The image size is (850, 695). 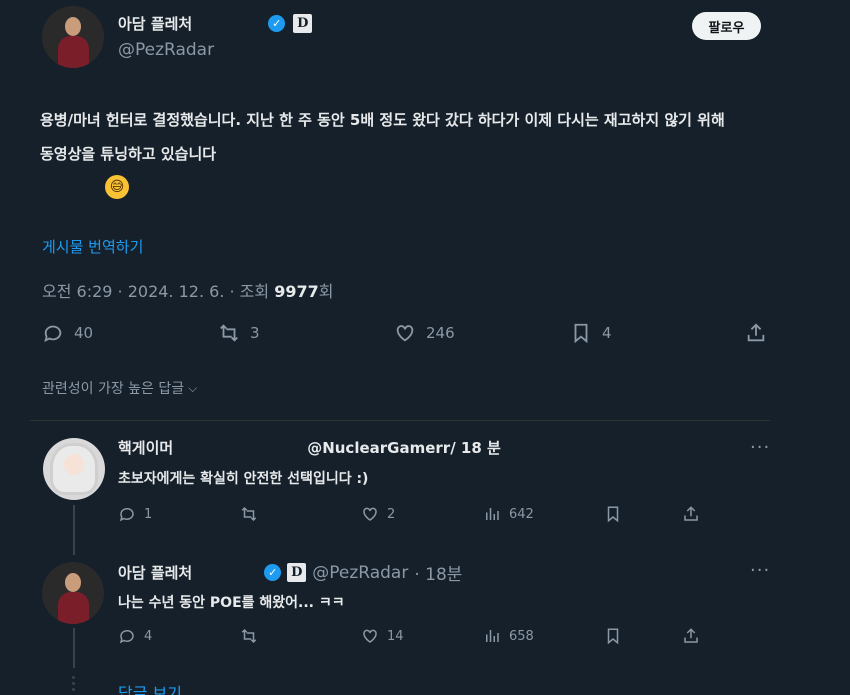 What do you see at coordinates (440, 333) in the screenshot?
I see `like-count: 246` at bounding box center [440, 333].